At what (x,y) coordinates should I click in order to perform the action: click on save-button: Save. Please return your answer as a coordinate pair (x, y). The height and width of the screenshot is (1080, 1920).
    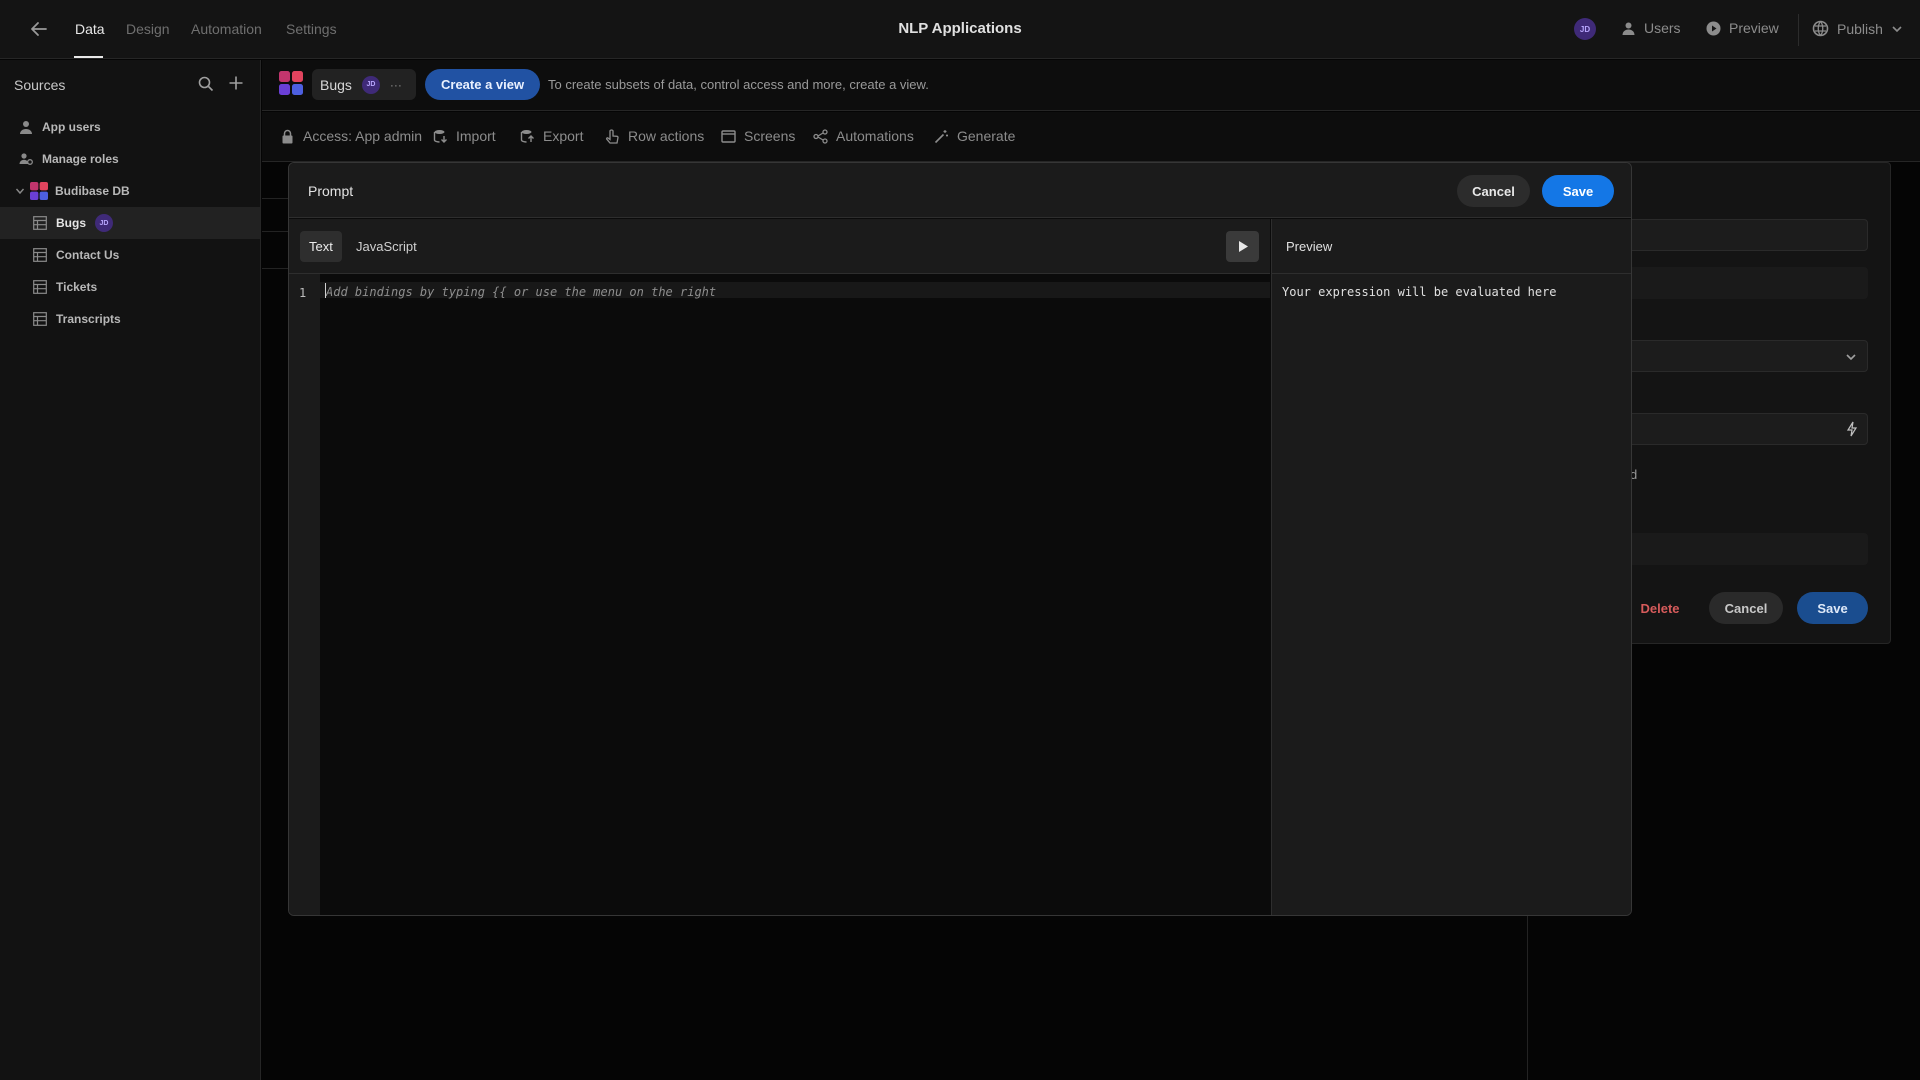
    Looking at the image, I should click on (1578, 191).